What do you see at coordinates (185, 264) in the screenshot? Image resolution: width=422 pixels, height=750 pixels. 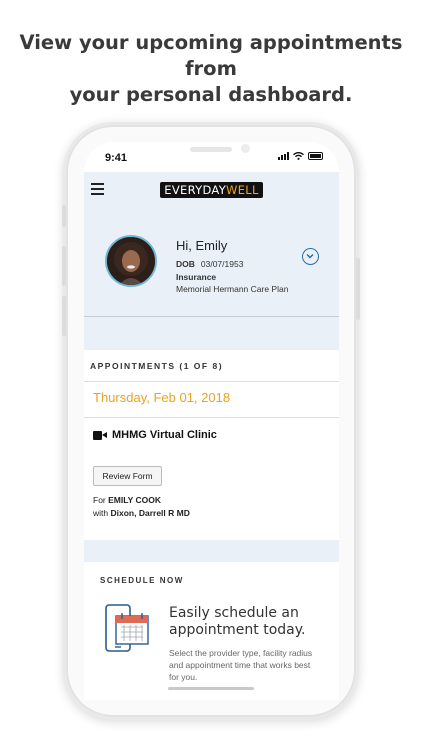 I see `dob-label: DOB` at bounding box center [185, 264].